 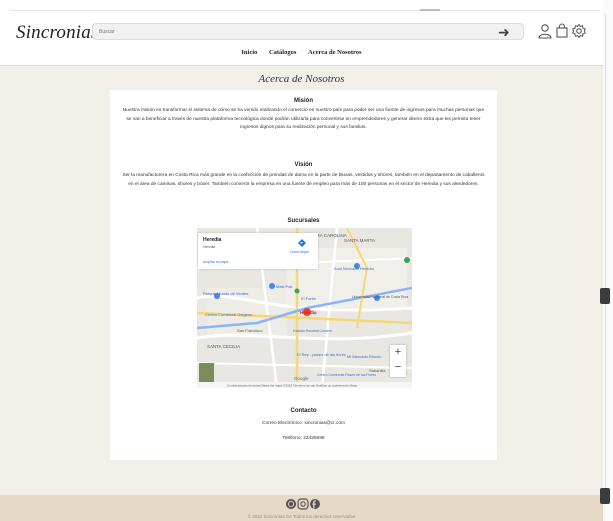 What do you see at coordinates (225, 293) in the screenshot?
I see `map-label: Parque Mundo de Verdes` at bounding box center [225, 293].